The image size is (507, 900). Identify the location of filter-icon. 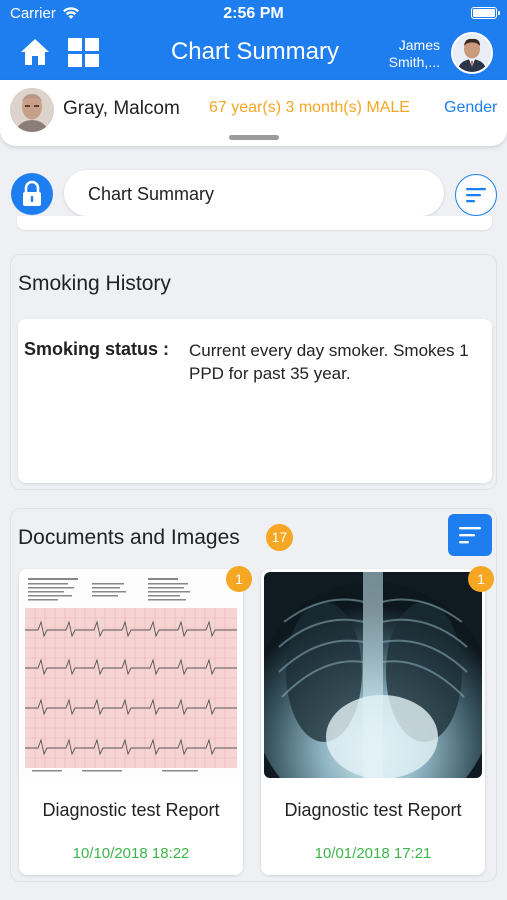
(476, 195).